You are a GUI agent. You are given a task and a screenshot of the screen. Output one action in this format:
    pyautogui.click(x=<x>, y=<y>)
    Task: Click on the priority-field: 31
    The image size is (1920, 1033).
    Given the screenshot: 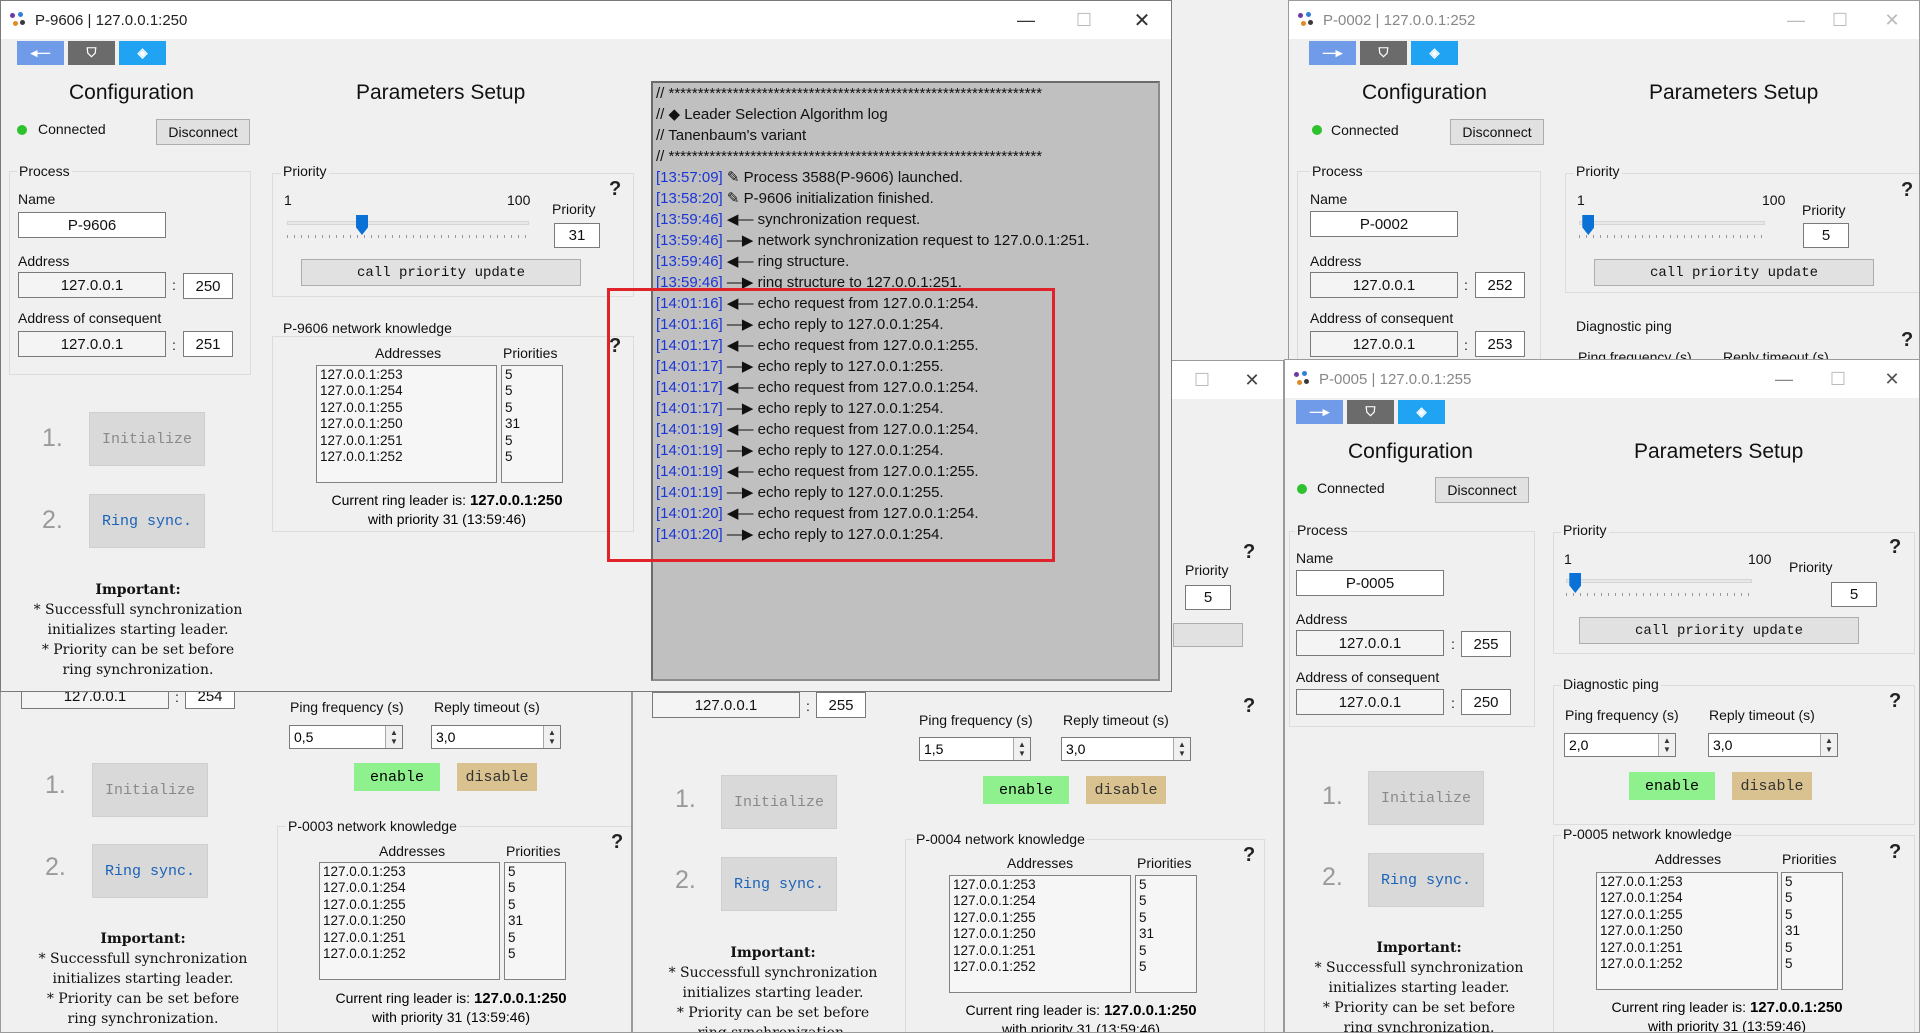 What is the action you would take?
    pyautogui.click(x=577, y=235)
    